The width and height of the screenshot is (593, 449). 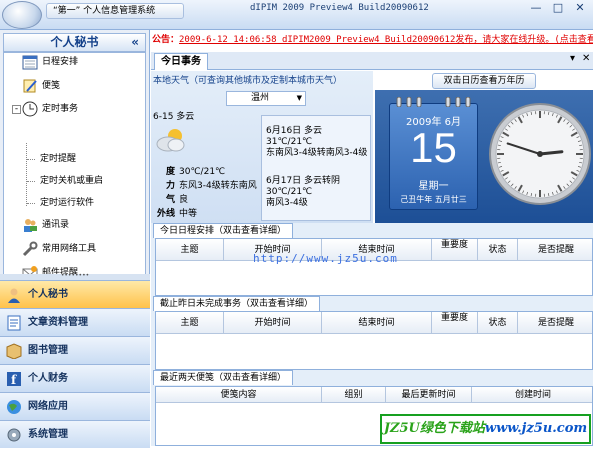 What do you see at coordinates (30, 109) in the screenshot?
I see `clock-icon` at bounding box center [30, 109].